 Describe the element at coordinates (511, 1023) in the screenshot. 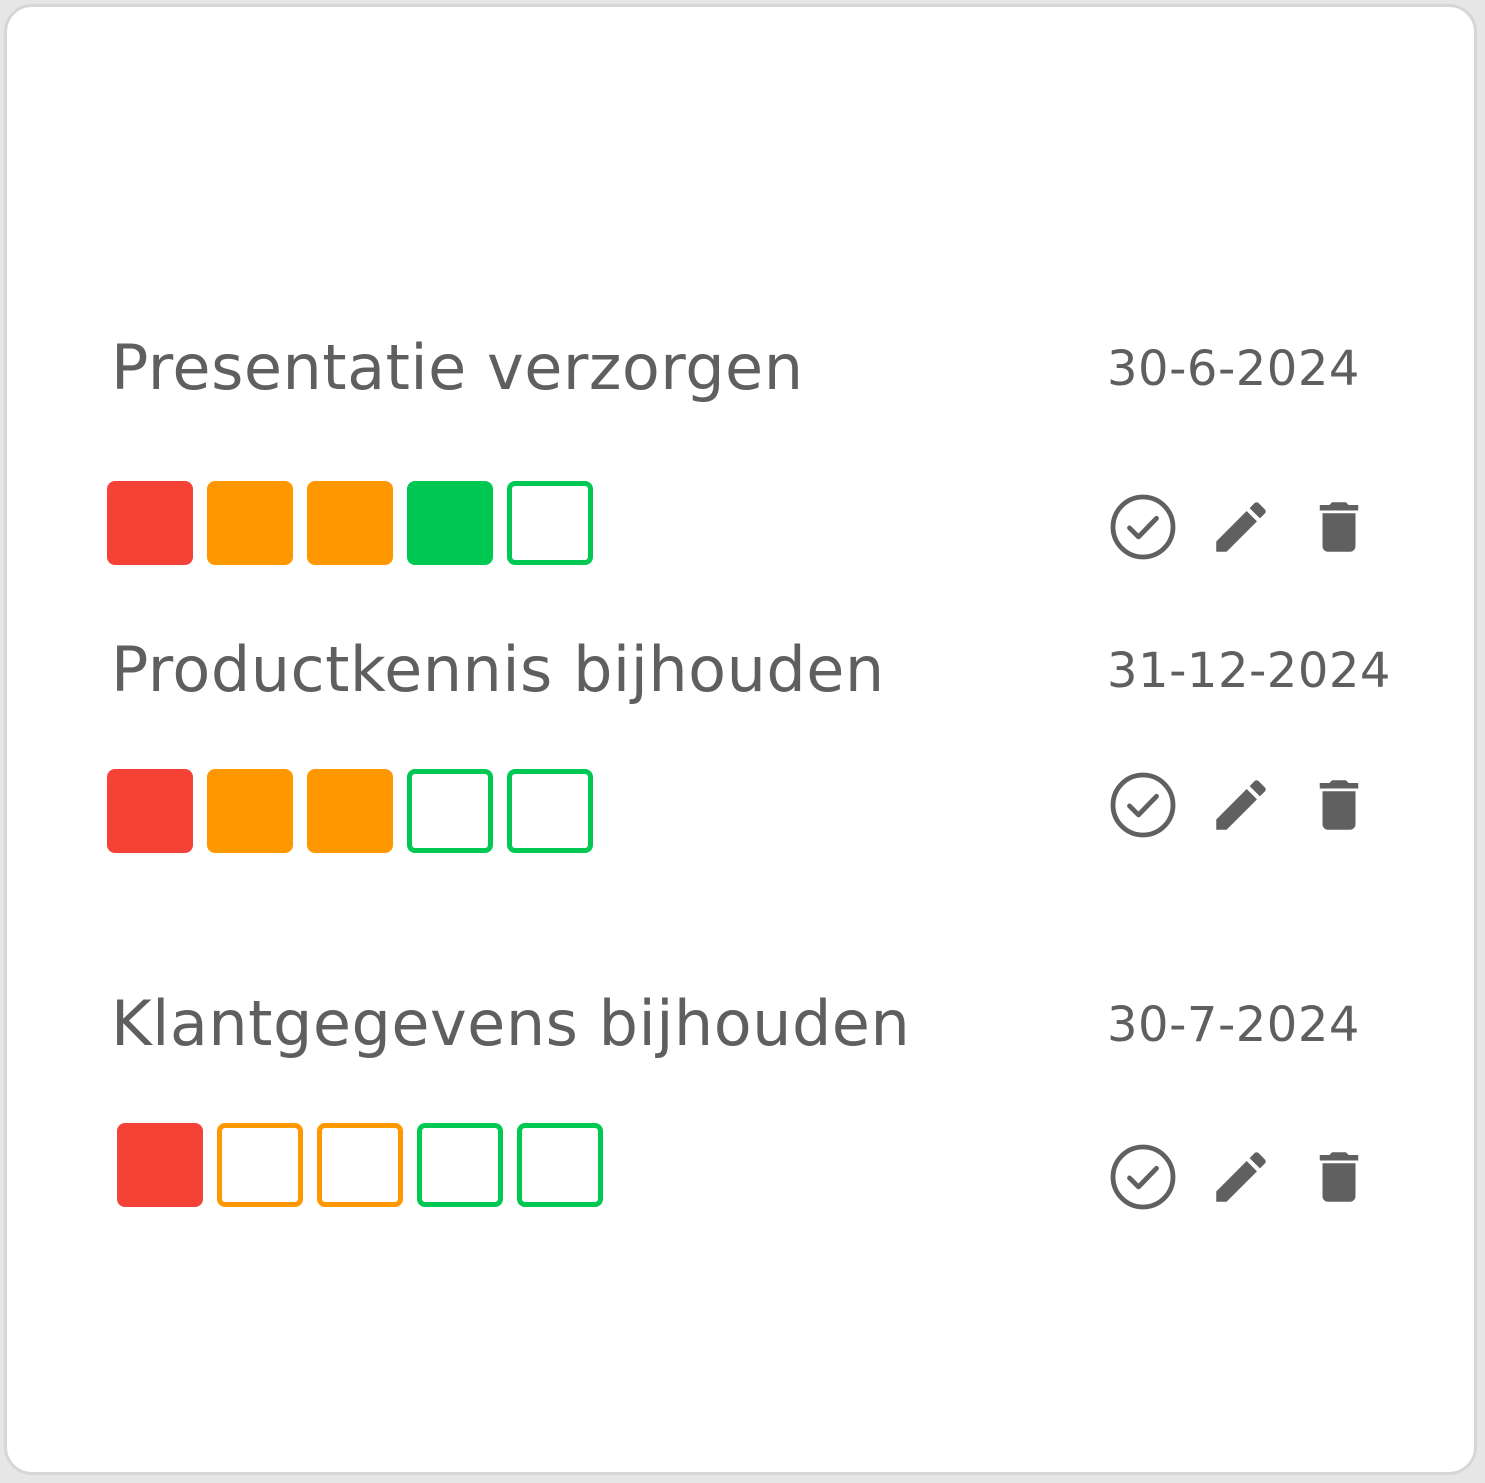

I see `task-title: Klantgegevens bijhouden` at that location.